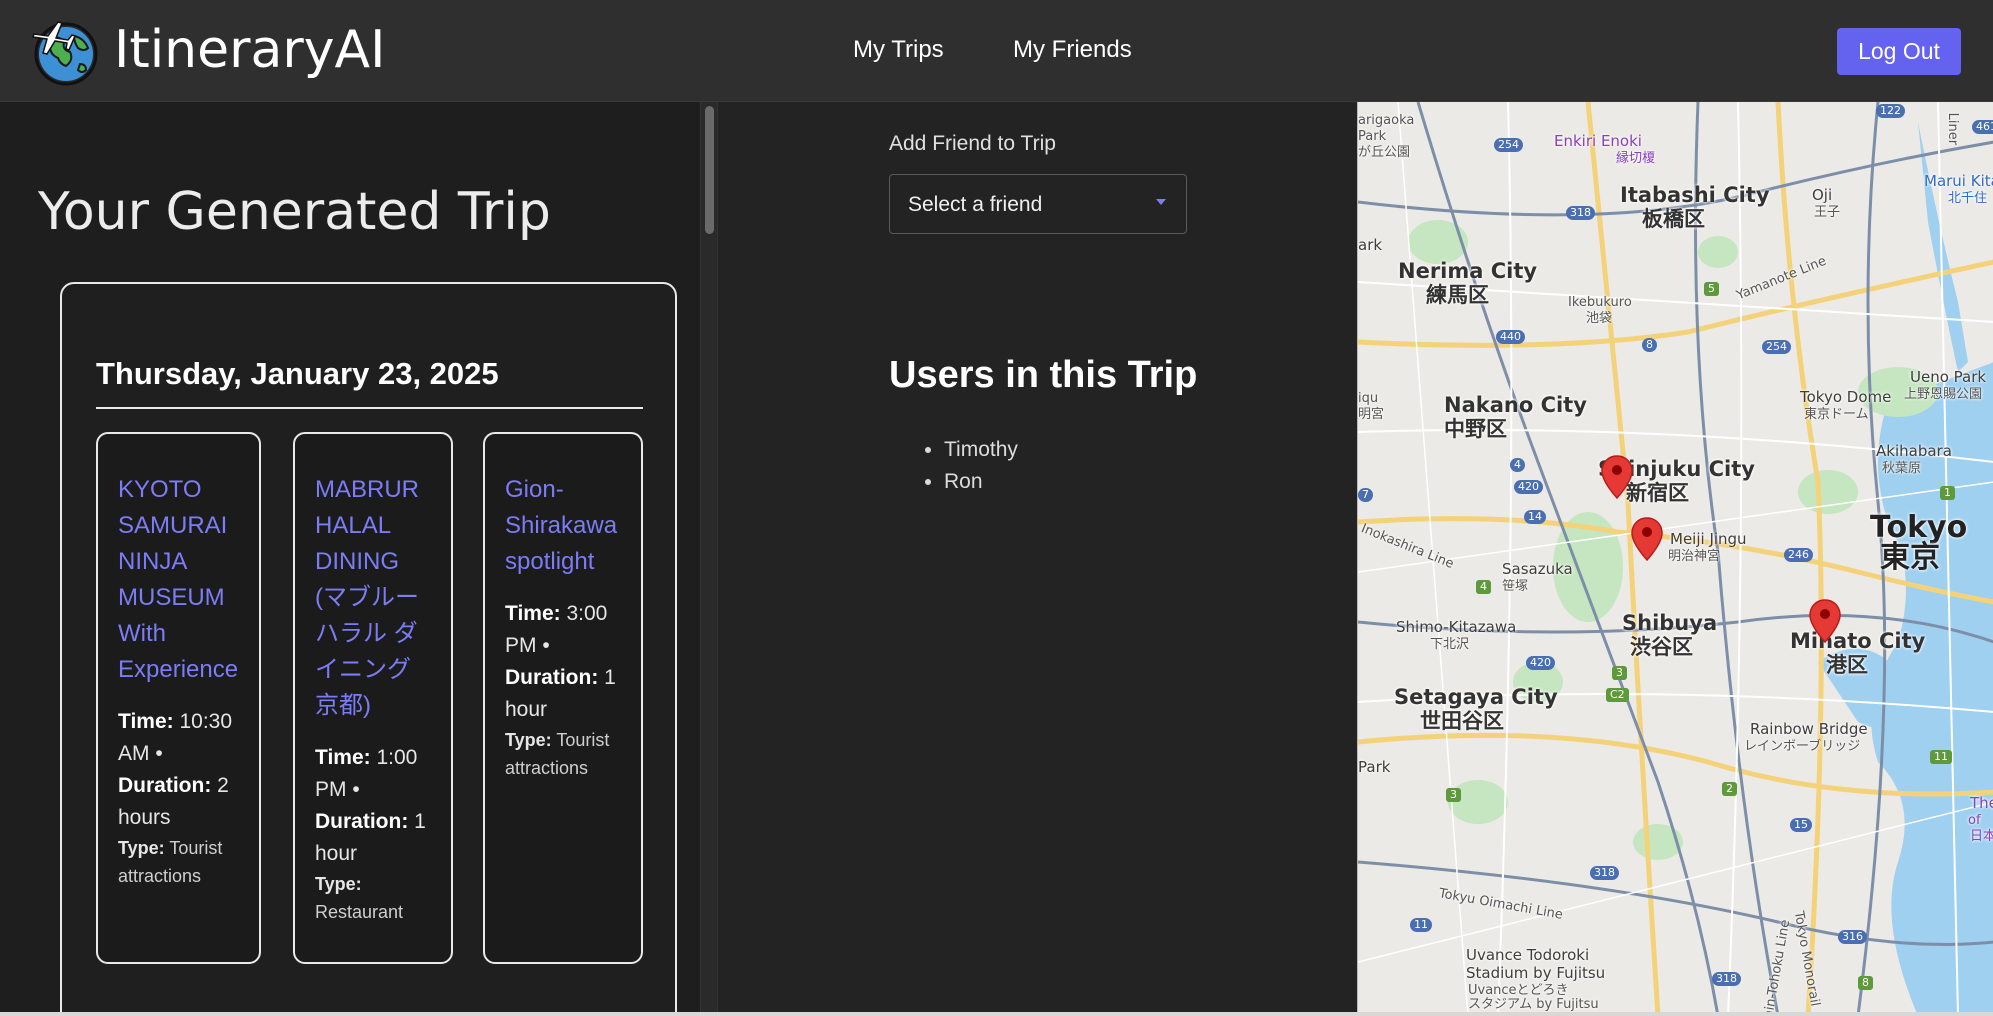 The height and width of the screenshot is (1016, 1993). Describe the element at coordinates (1729, 789) in the screenshot. I see `route-shield: 2` at that location.